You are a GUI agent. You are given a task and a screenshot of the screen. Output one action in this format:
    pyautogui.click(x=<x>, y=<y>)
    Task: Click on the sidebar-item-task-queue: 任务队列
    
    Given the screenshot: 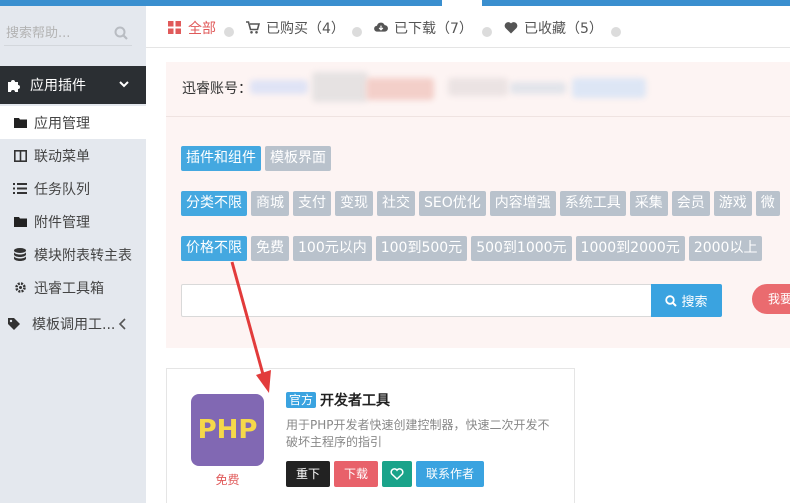 What is the action you would take?
    pyautogui.click(x=73, y=188)
    